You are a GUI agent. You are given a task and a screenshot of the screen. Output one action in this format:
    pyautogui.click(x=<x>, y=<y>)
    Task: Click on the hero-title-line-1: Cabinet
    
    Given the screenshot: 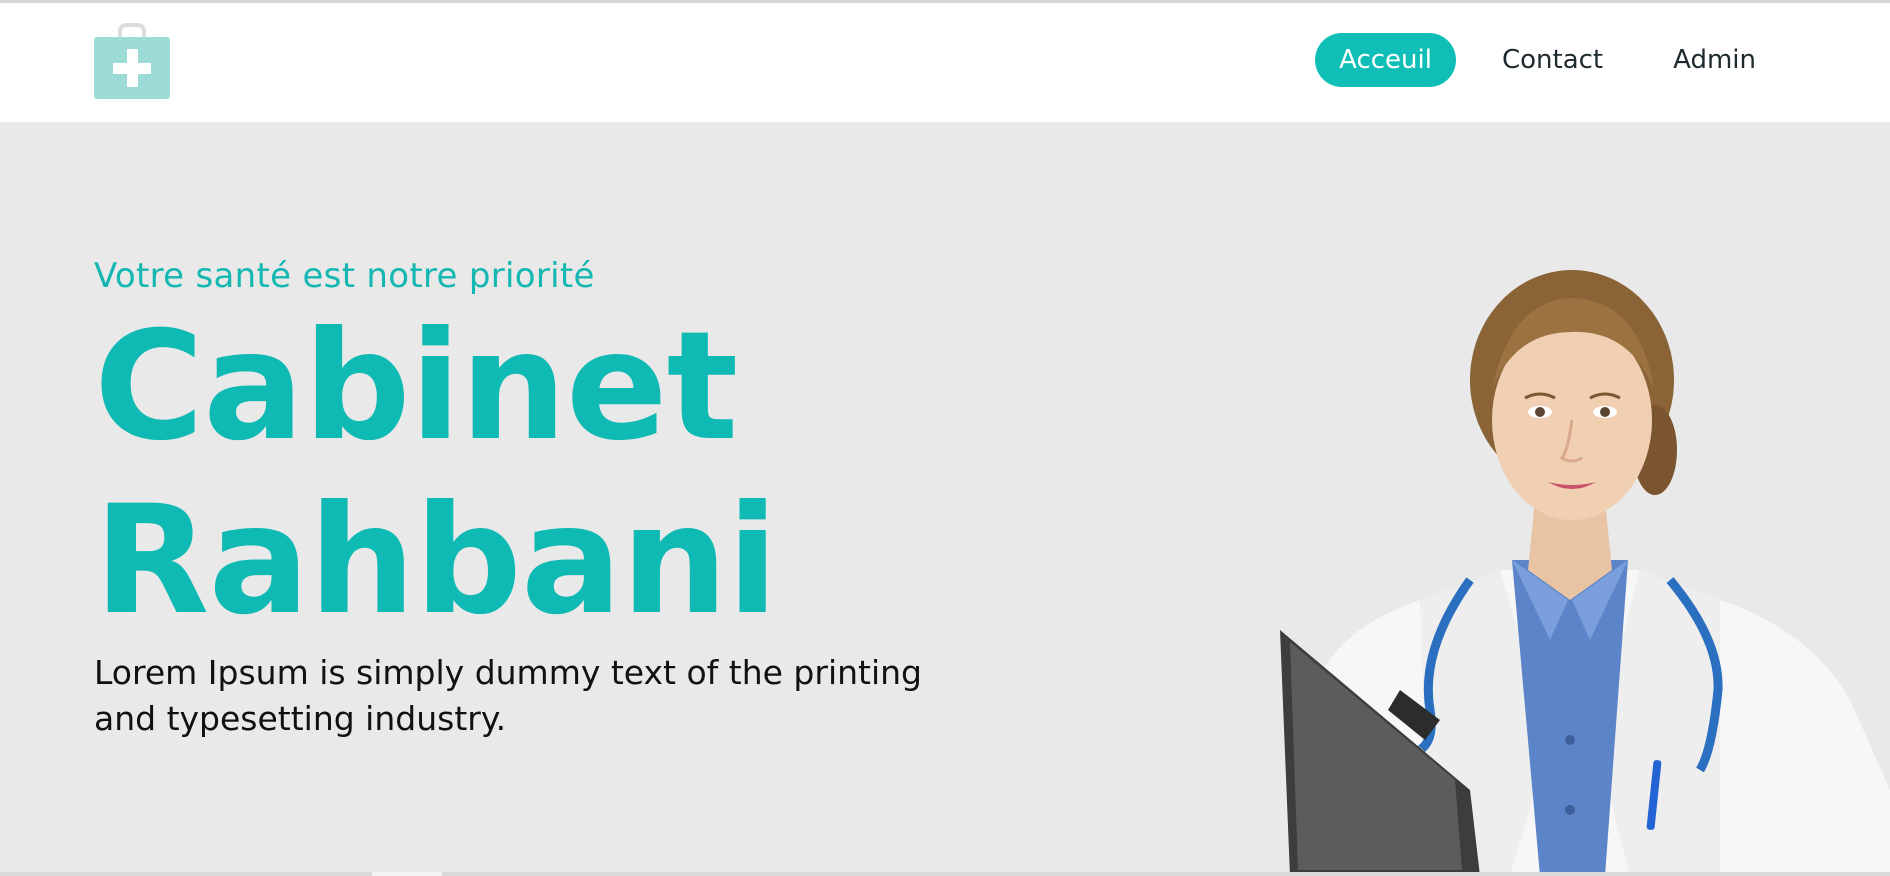 What is the action you would take?
    pyautogui.click(x=416, y=387)
    